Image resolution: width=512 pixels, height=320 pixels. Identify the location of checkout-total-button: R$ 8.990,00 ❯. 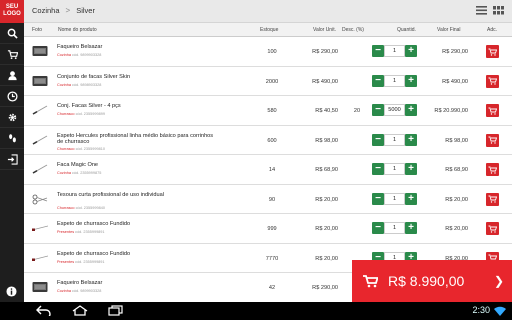
(432, 281).